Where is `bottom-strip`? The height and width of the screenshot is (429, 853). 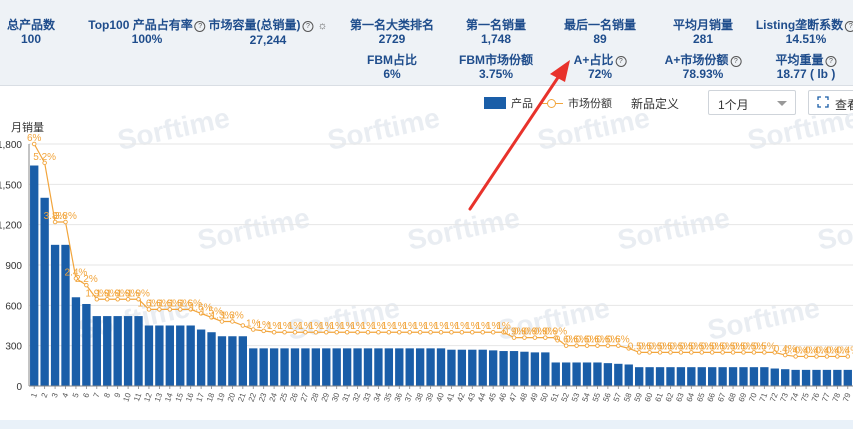 bottom-strip is located at coordinates (426, 424).